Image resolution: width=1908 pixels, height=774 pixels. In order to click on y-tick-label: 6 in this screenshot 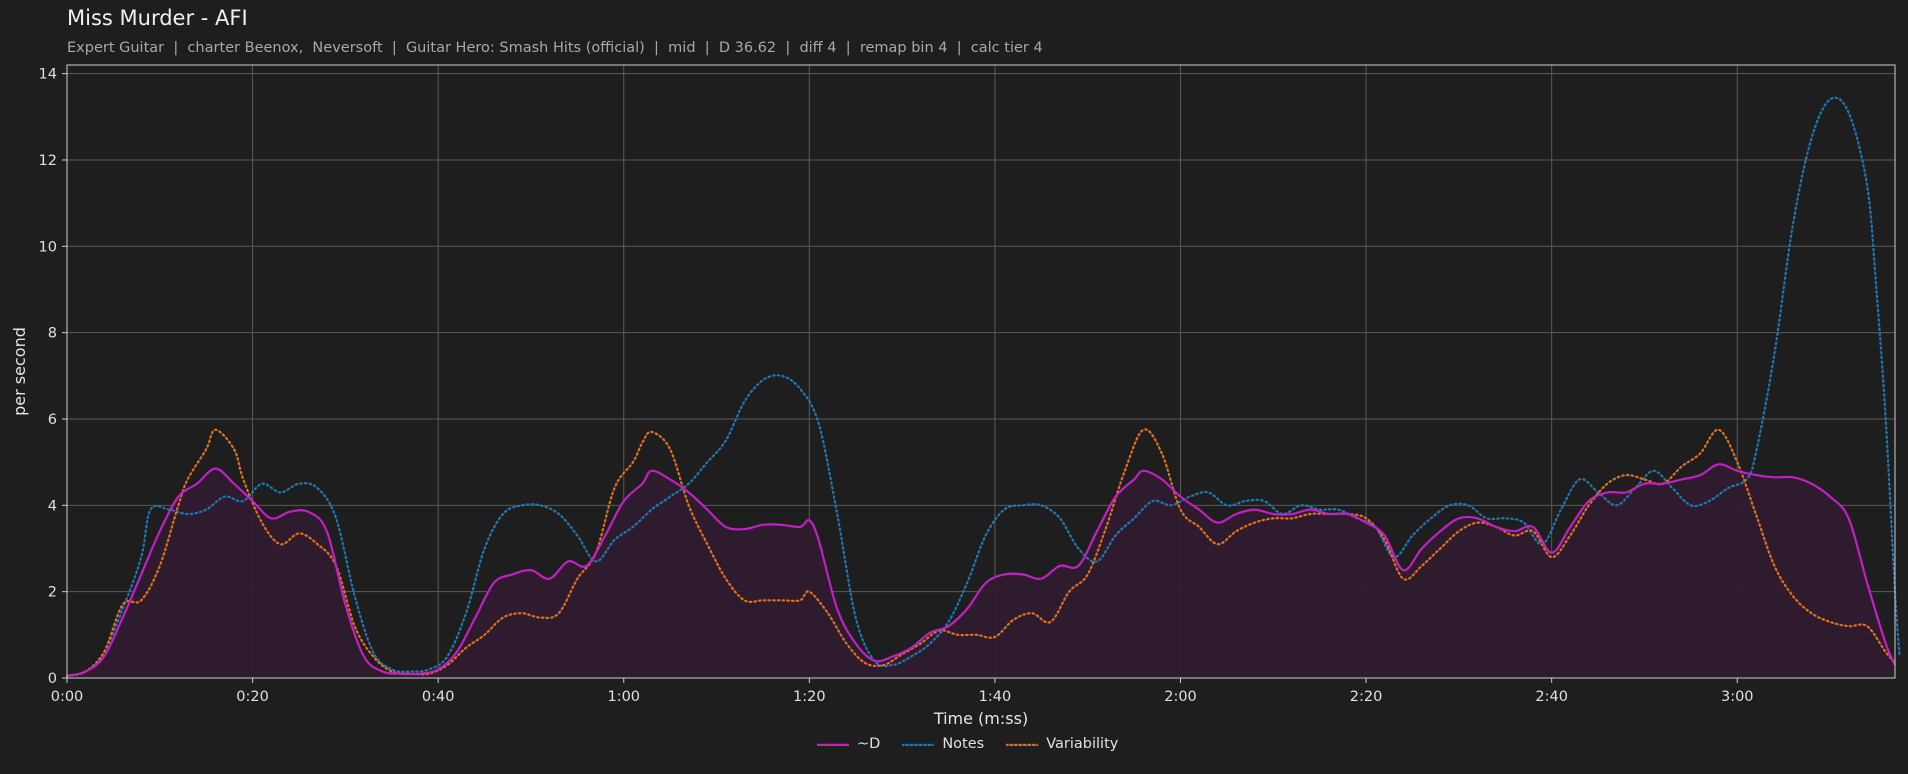, I will do `click(52, 420)`.